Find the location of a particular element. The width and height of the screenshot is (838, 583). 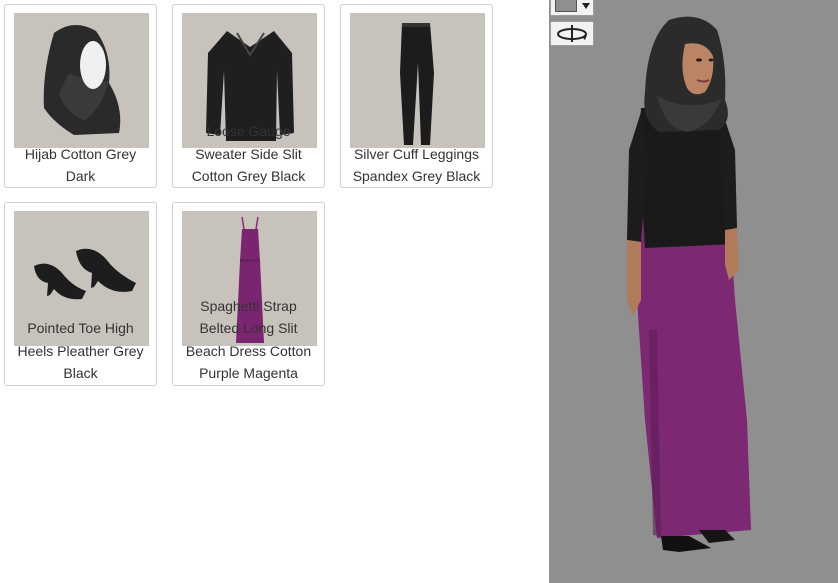

item-name-line: Pointed Toe High is located at coordinates (80, 328).